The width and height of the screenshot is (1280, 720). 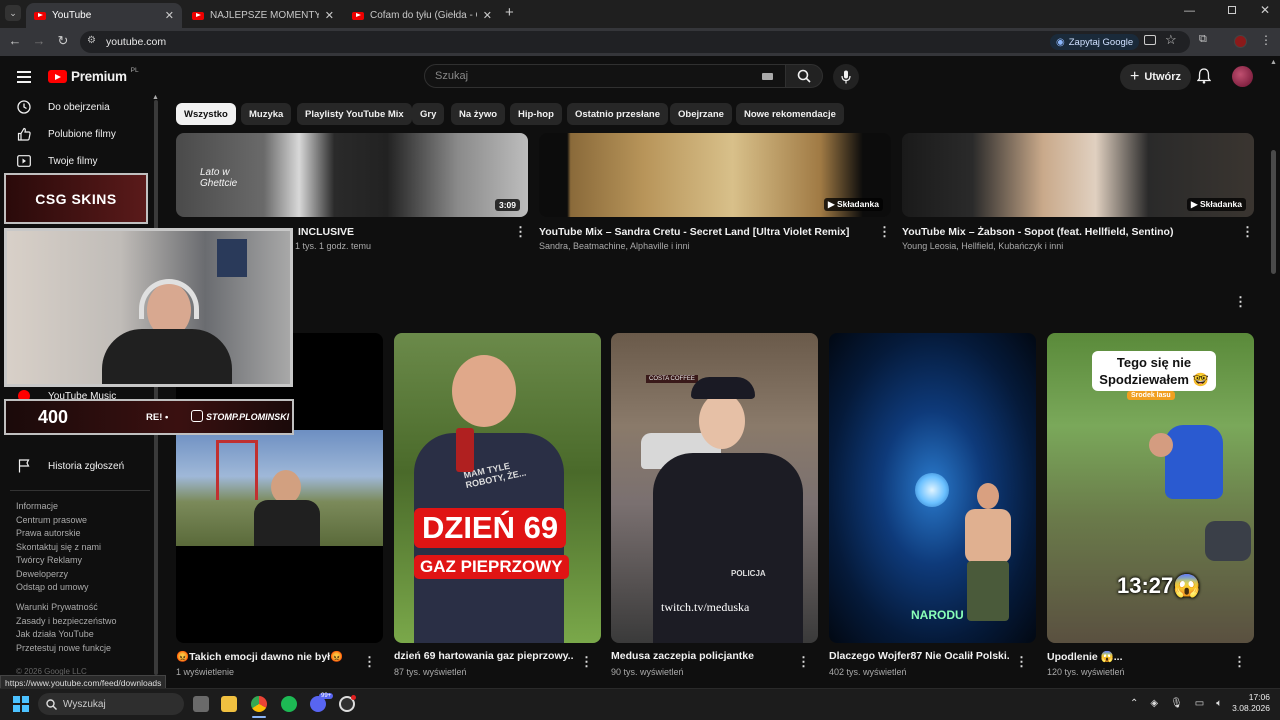 I want to click on sidebar-item-liked: Polubione filmy, so click(x=66, y=134).